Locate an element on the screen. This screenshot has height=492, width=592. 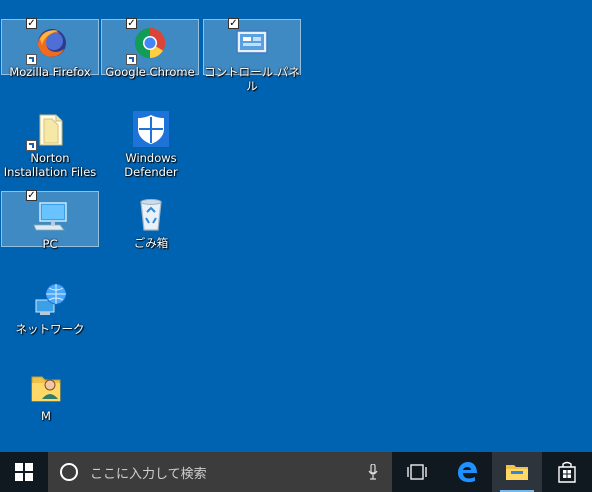
file-explorer-taskbar-button is located at coordinates (517, 472).